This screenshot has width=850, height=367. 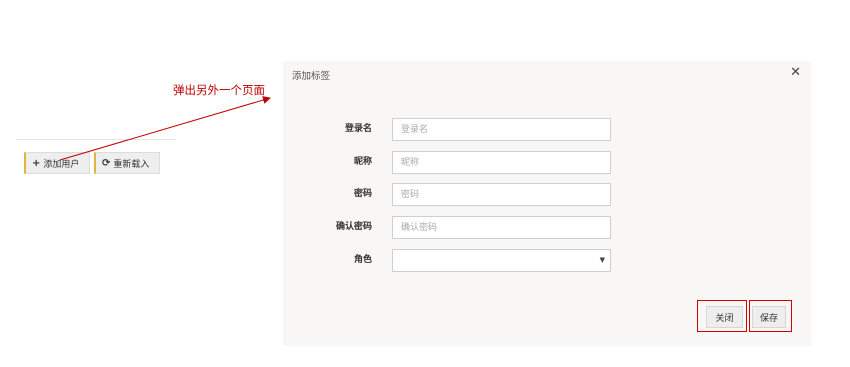 I want to click on add-user-button: + 添加用户, so click(x=57, y=163).